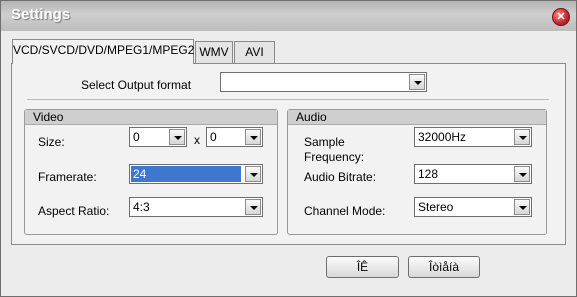 Image resolution: width=577 pixels, height=297 pixels. What do you see at coordinates (136, 85) in the screenshot?
I see `output-format-label: Select Output format` at bounding box center [136, 85].